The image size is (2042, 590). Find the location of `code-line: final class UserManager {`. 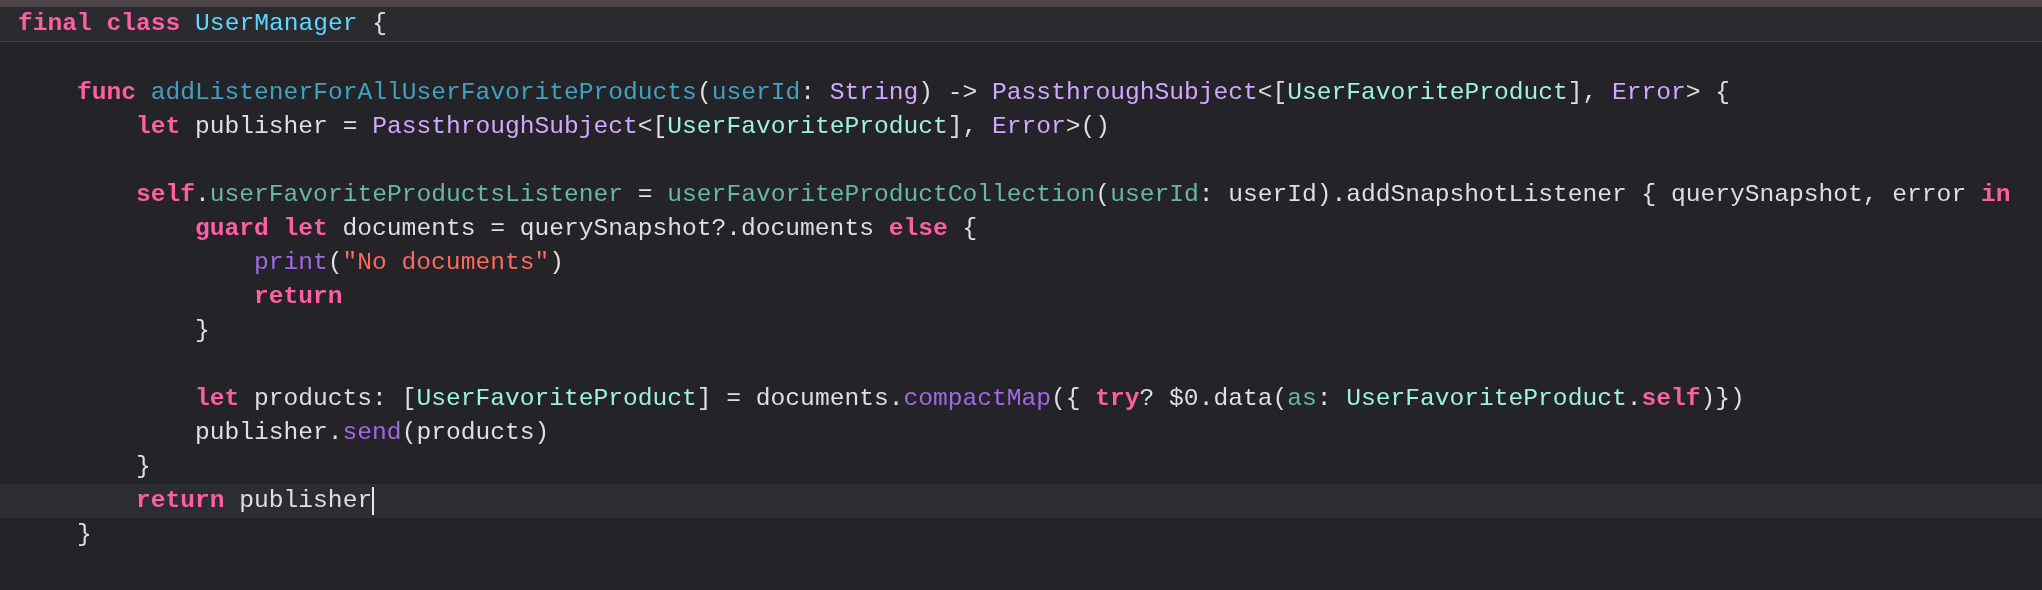

code-line: final class UserManager { is located at coordinates (202, 24).